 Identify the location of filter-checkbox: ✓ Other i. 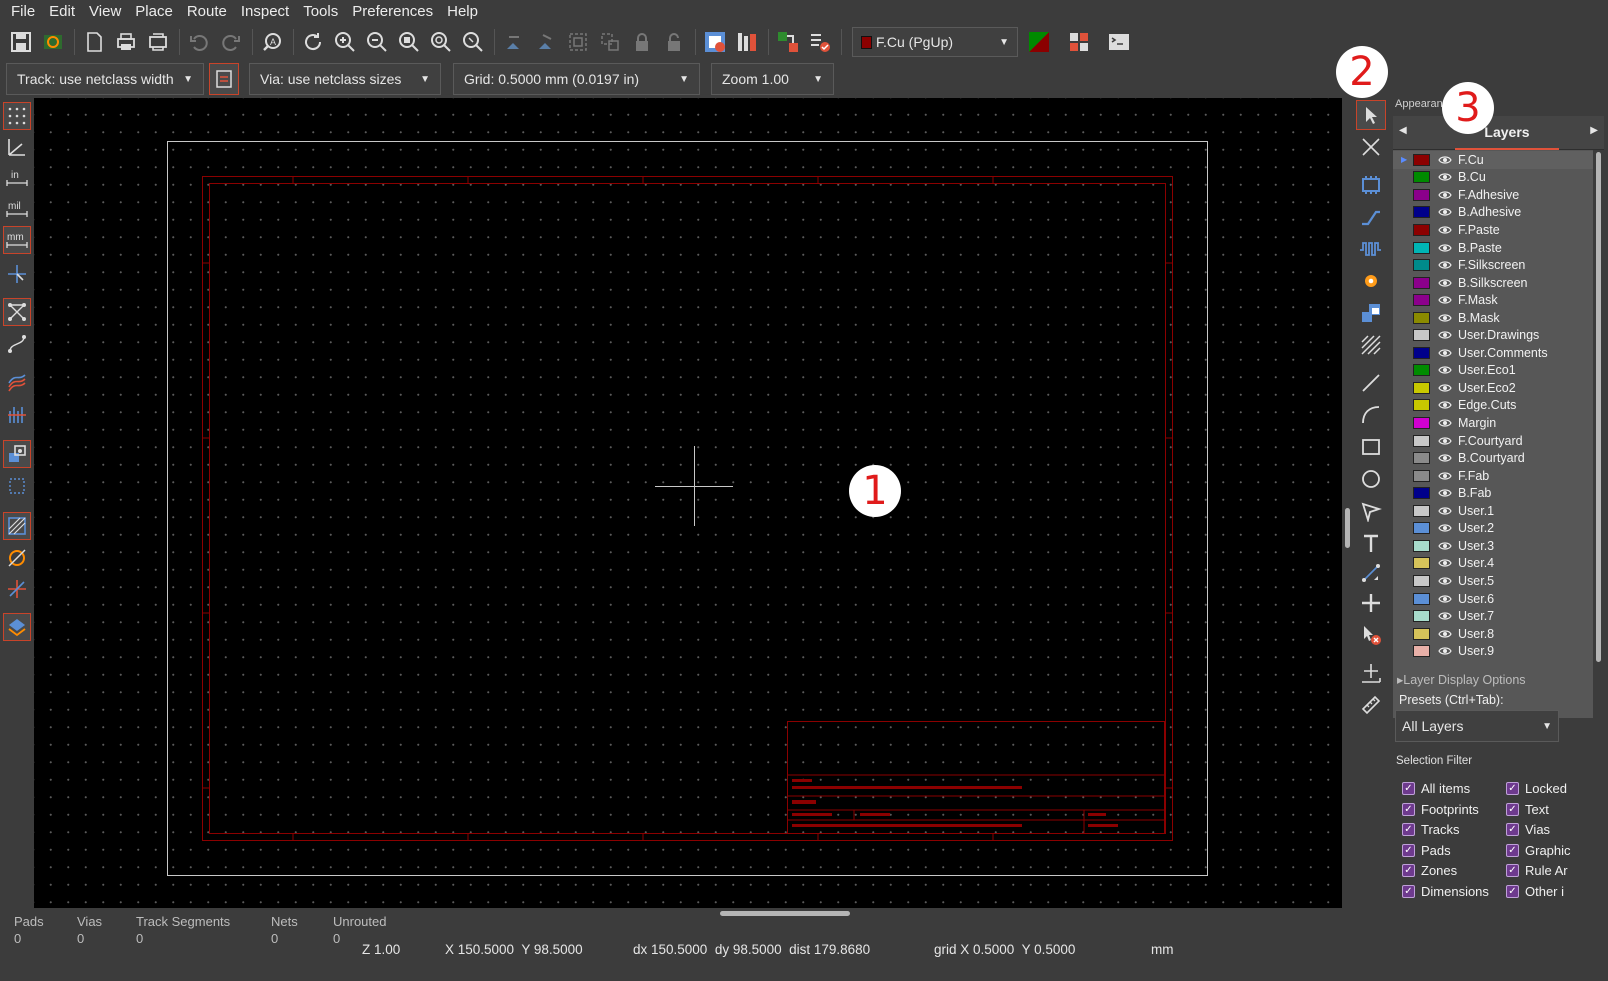
(1535, 891).